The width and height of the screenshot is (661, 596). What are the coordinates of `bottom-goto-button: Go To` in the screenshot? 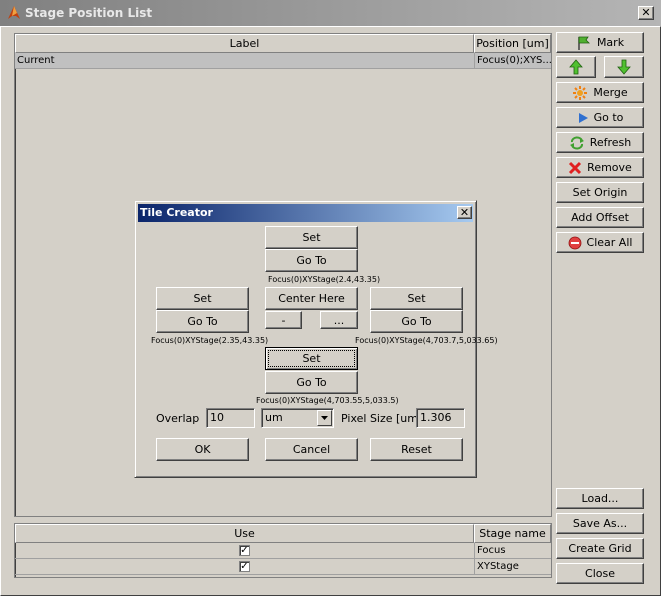 It's located at (311, 382).